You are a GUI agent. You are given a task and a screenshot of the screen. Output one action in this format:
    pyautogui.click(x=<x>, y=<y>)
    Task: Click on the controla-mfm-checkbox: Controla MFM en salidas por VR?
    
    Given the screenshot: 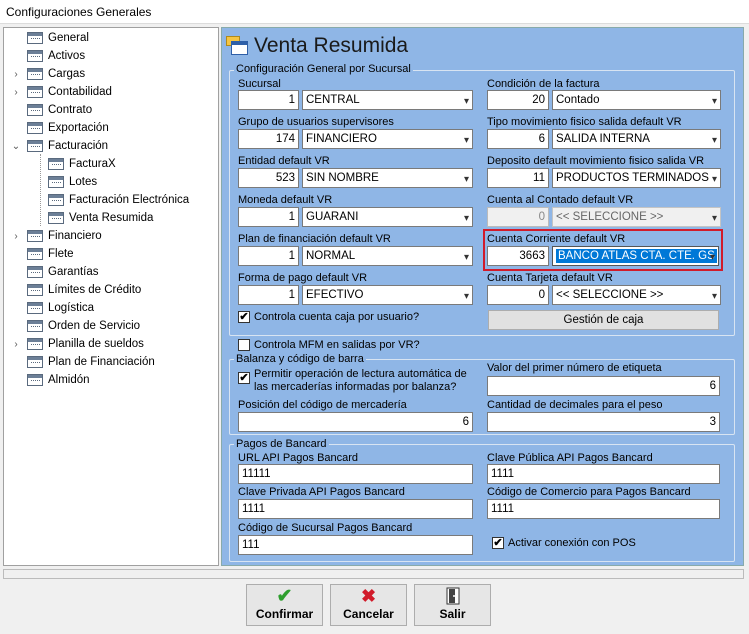 What is the action you would take?
    pyautogui.click(x=329, y=345)
    